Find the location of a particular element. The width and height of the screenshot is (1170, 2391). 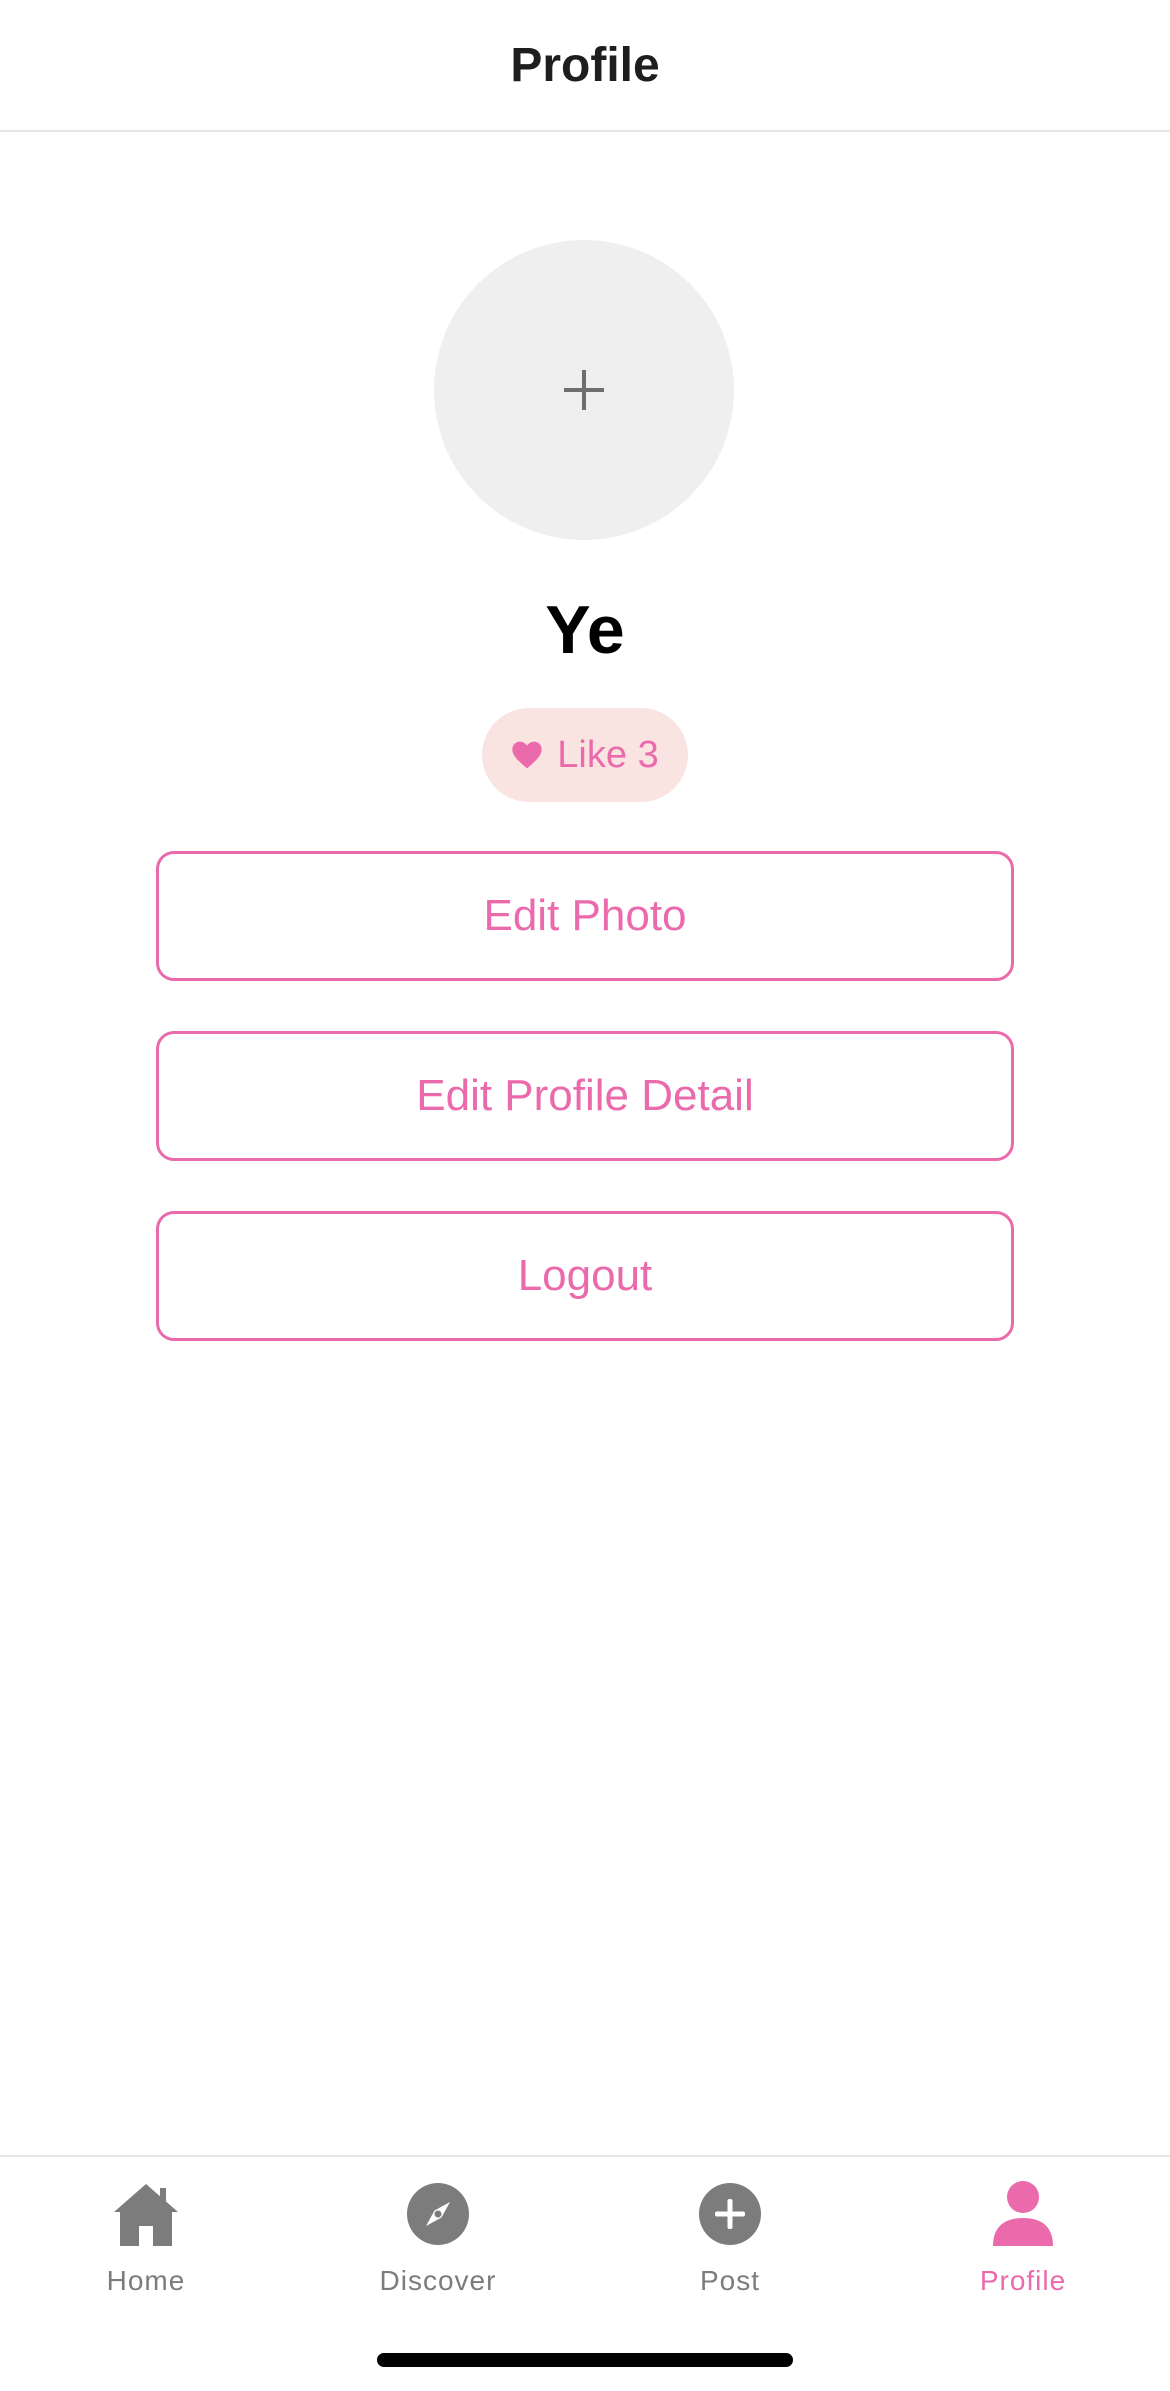

tab-post: Post is located at coordinates (730, 2247).